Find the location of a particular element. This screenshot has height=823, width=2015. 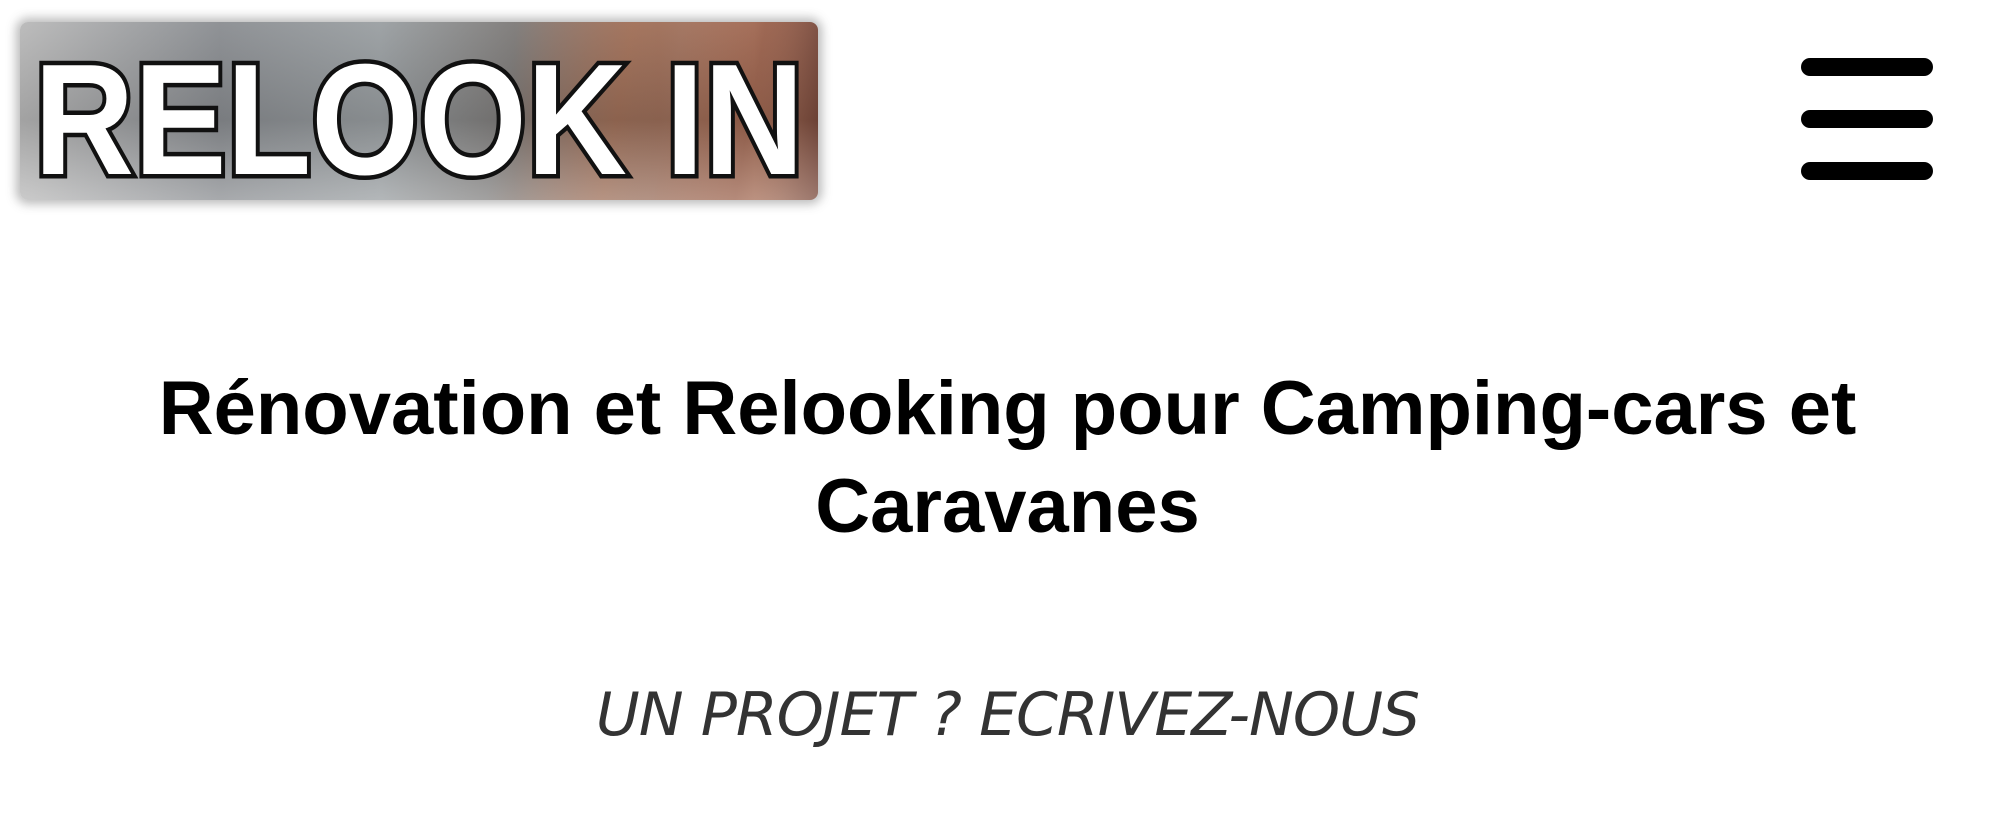

logo-text: RELOOK IN is located at coordinates (419, 116).